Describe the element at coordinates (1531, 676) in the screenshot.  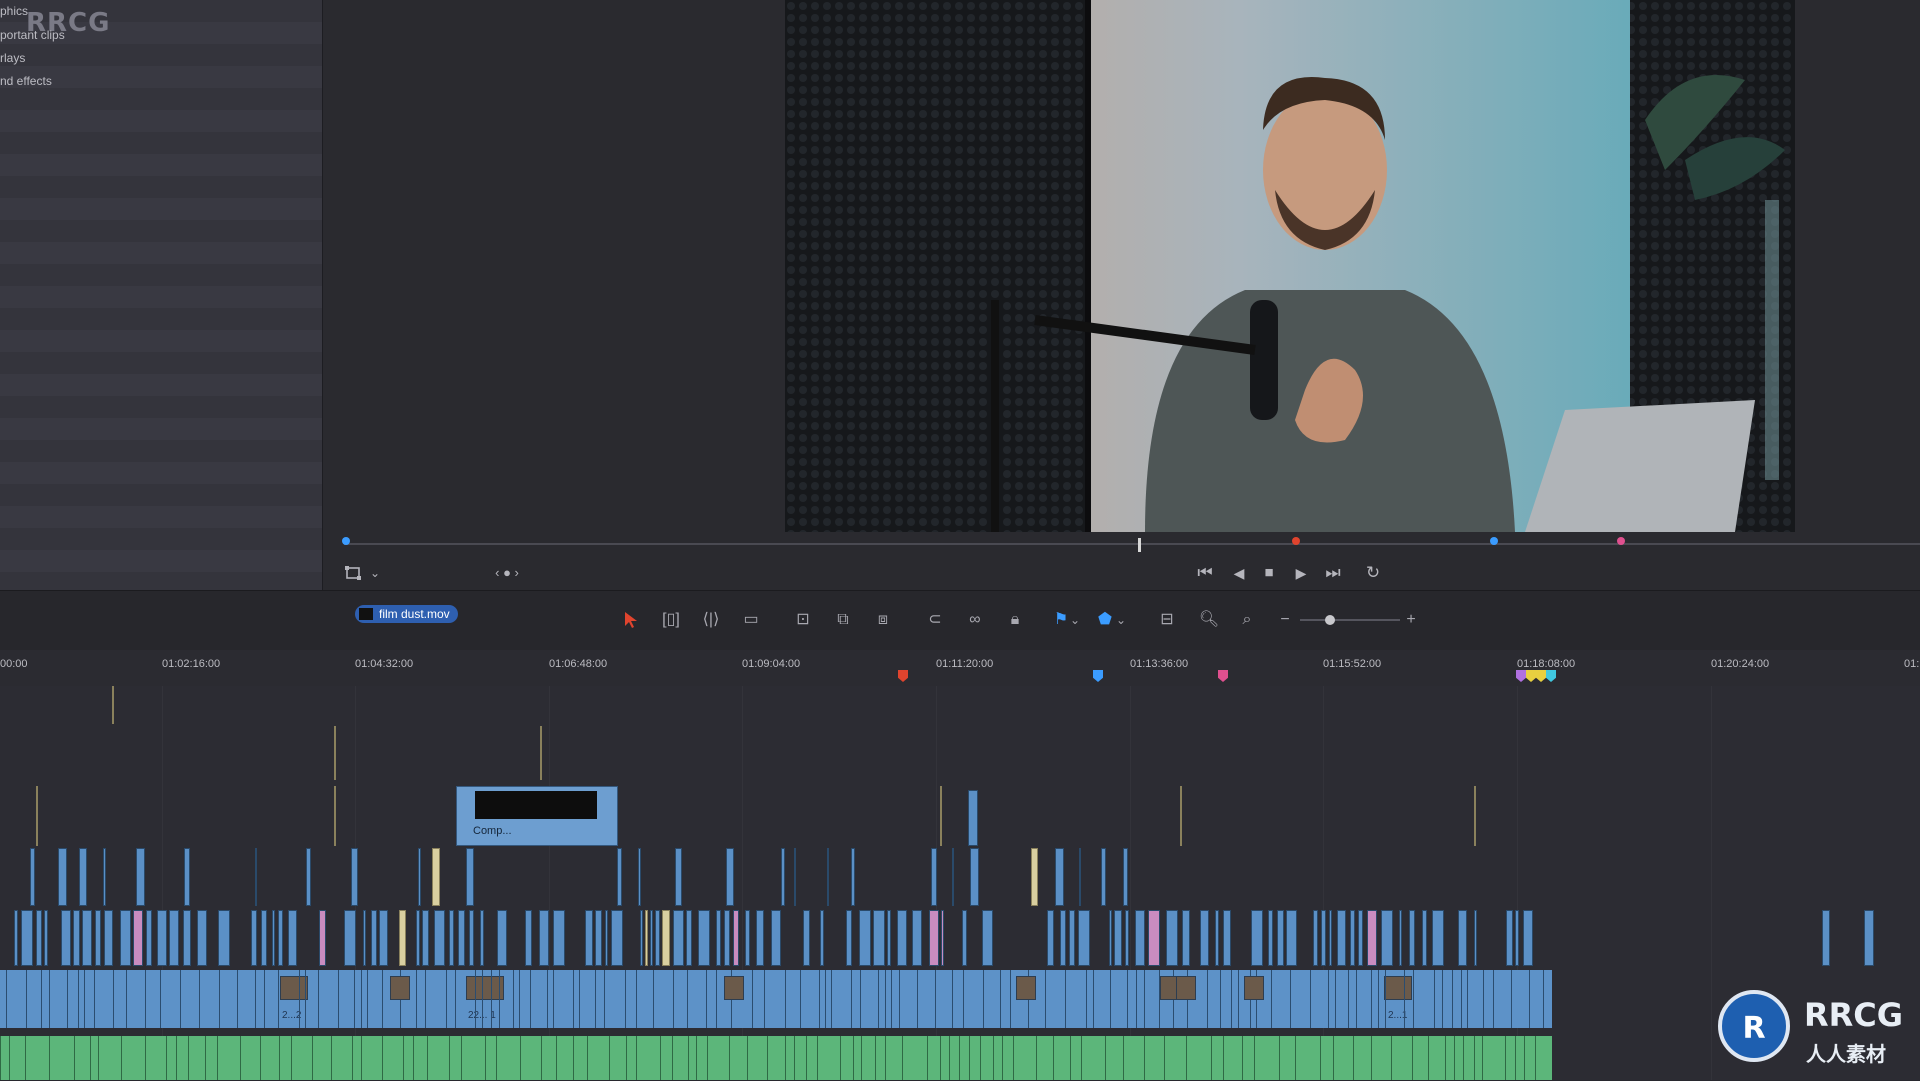
I see `timeline-marker-yellow` at that location.